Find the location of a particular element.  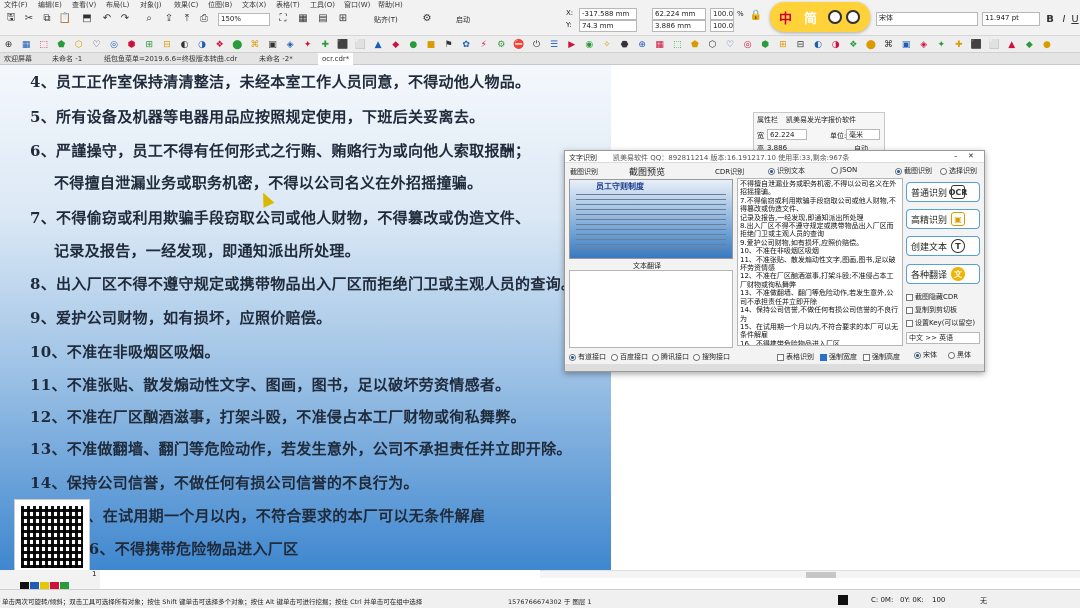

width-field: 62.224 mm is located at coordinates (679, 14).